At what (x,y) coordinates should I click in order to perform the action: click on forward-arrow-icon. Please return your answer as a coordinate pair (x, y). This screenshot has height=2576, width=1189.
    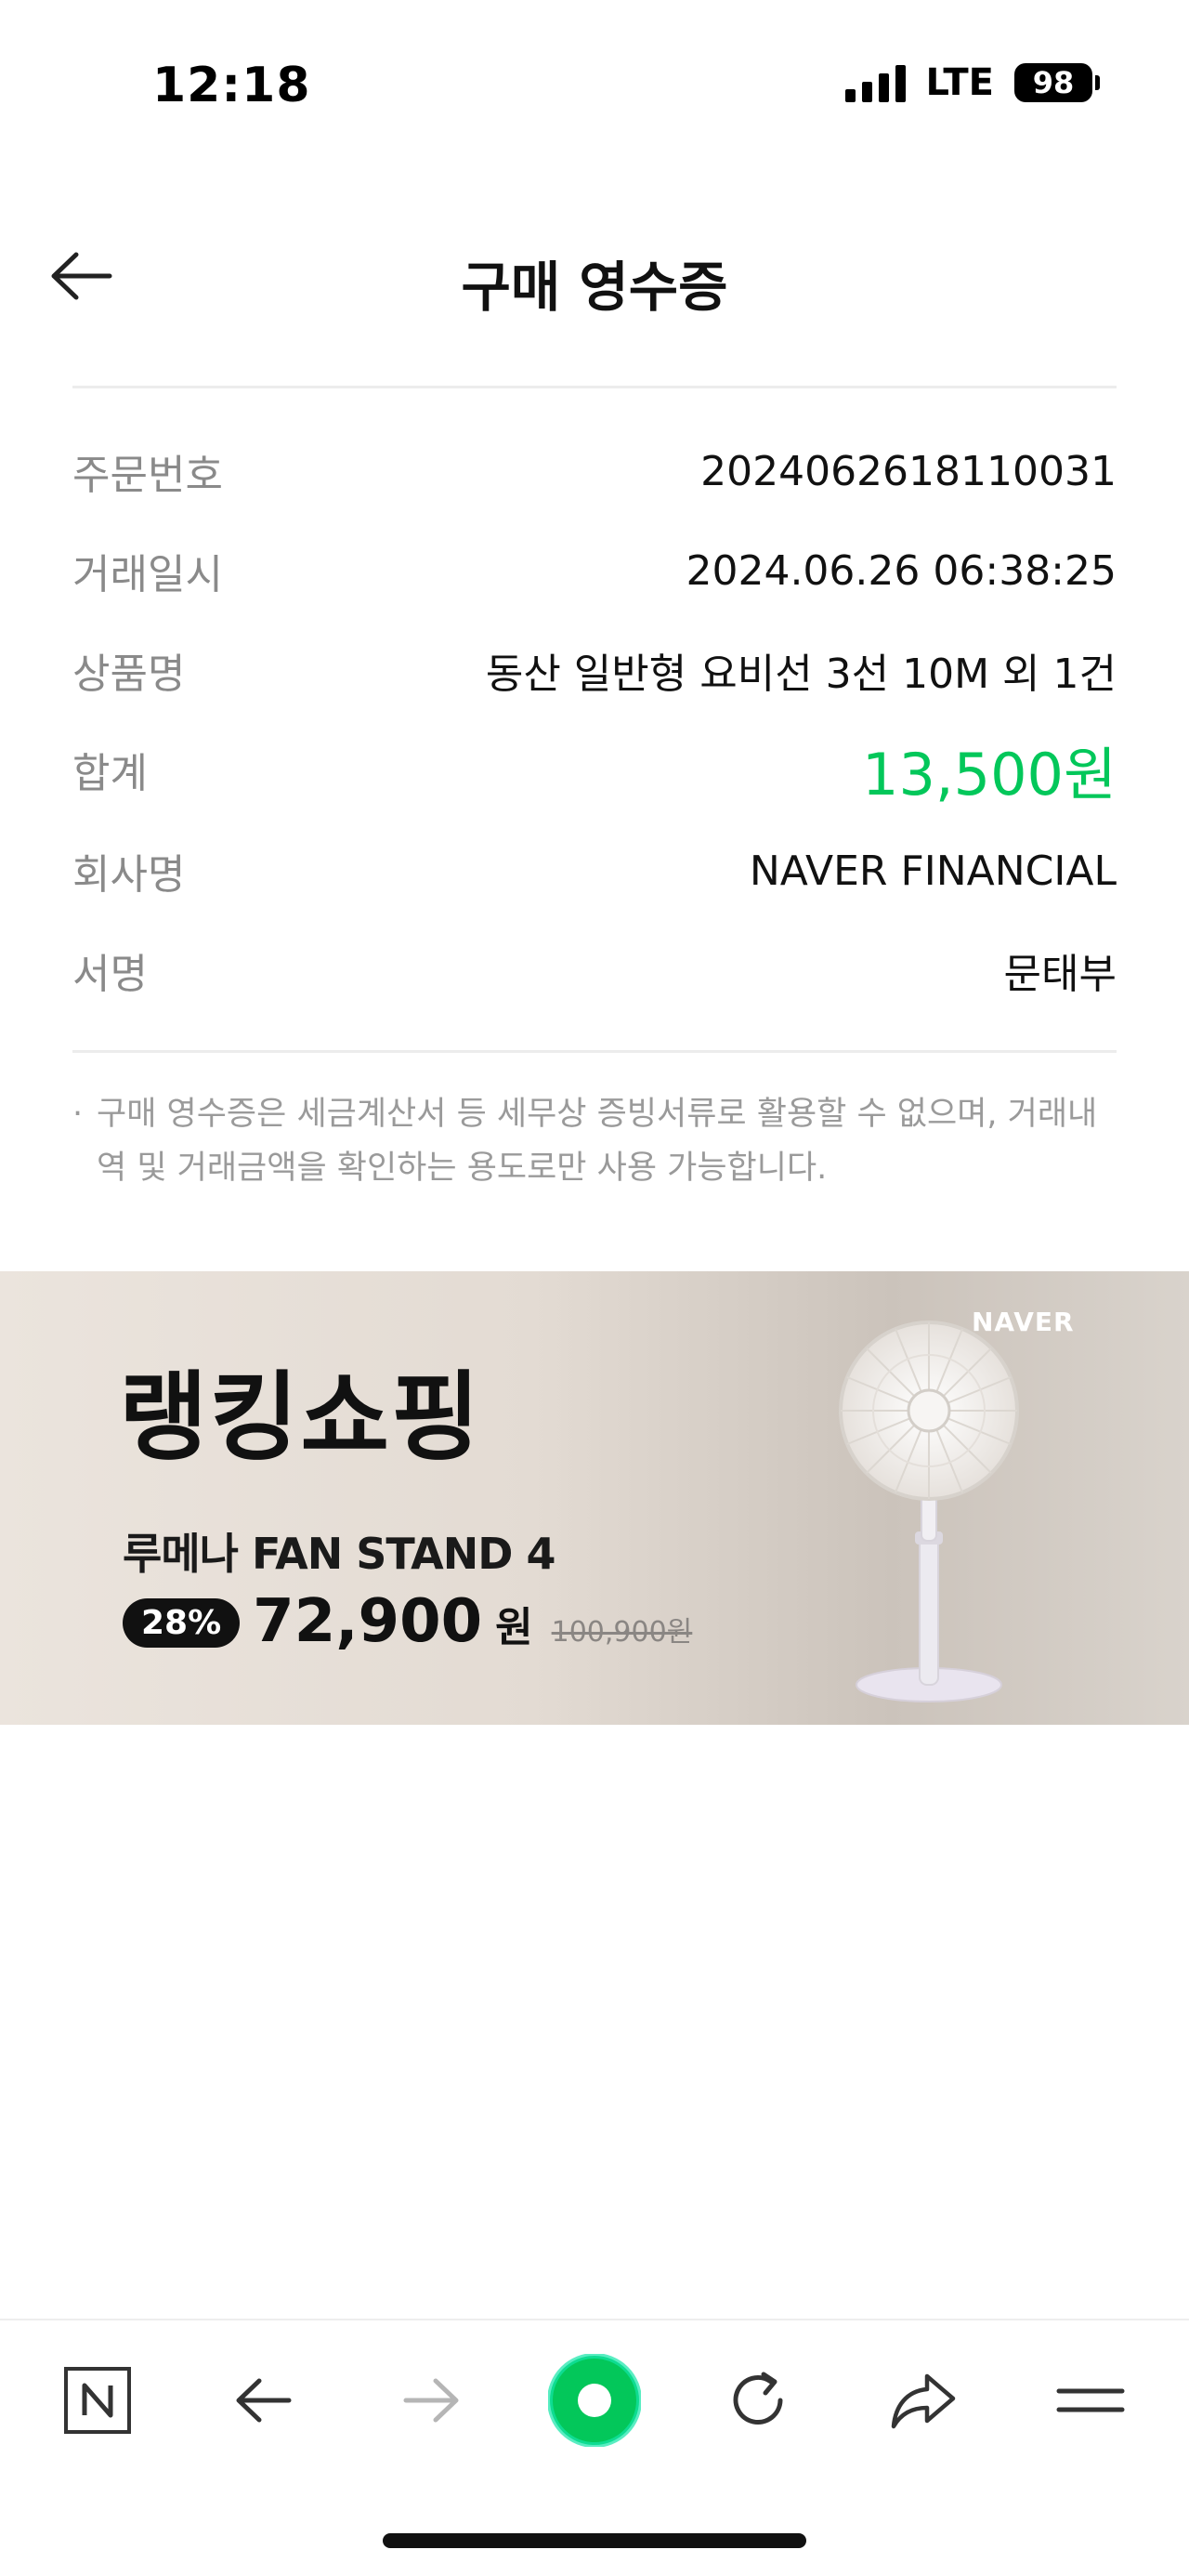
    Looking at the image, I should click on (431, 2400).